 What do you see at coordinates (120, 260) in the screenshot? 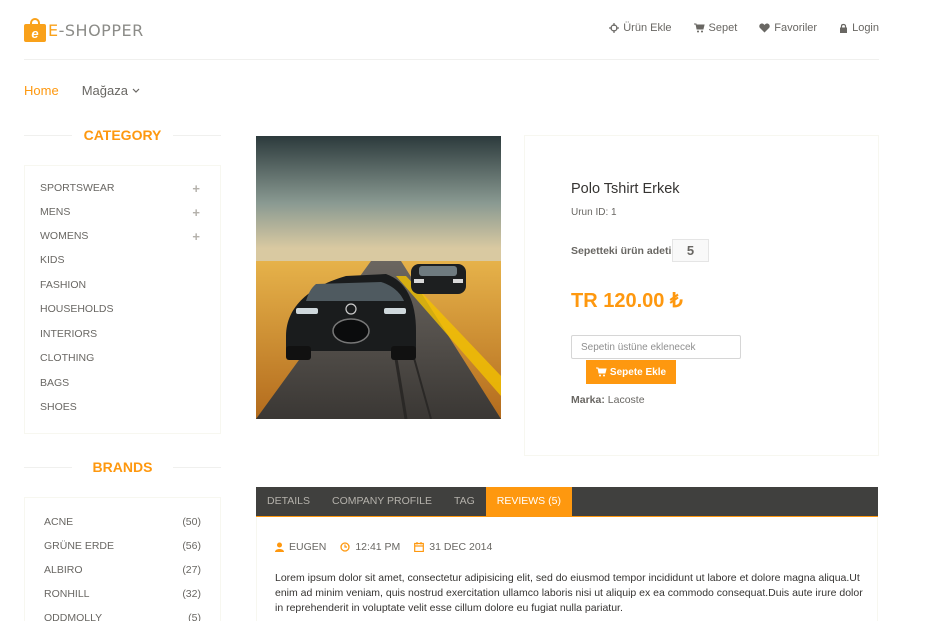
I see `category-item-kids: KIDS` at bounding box center [120, 260].